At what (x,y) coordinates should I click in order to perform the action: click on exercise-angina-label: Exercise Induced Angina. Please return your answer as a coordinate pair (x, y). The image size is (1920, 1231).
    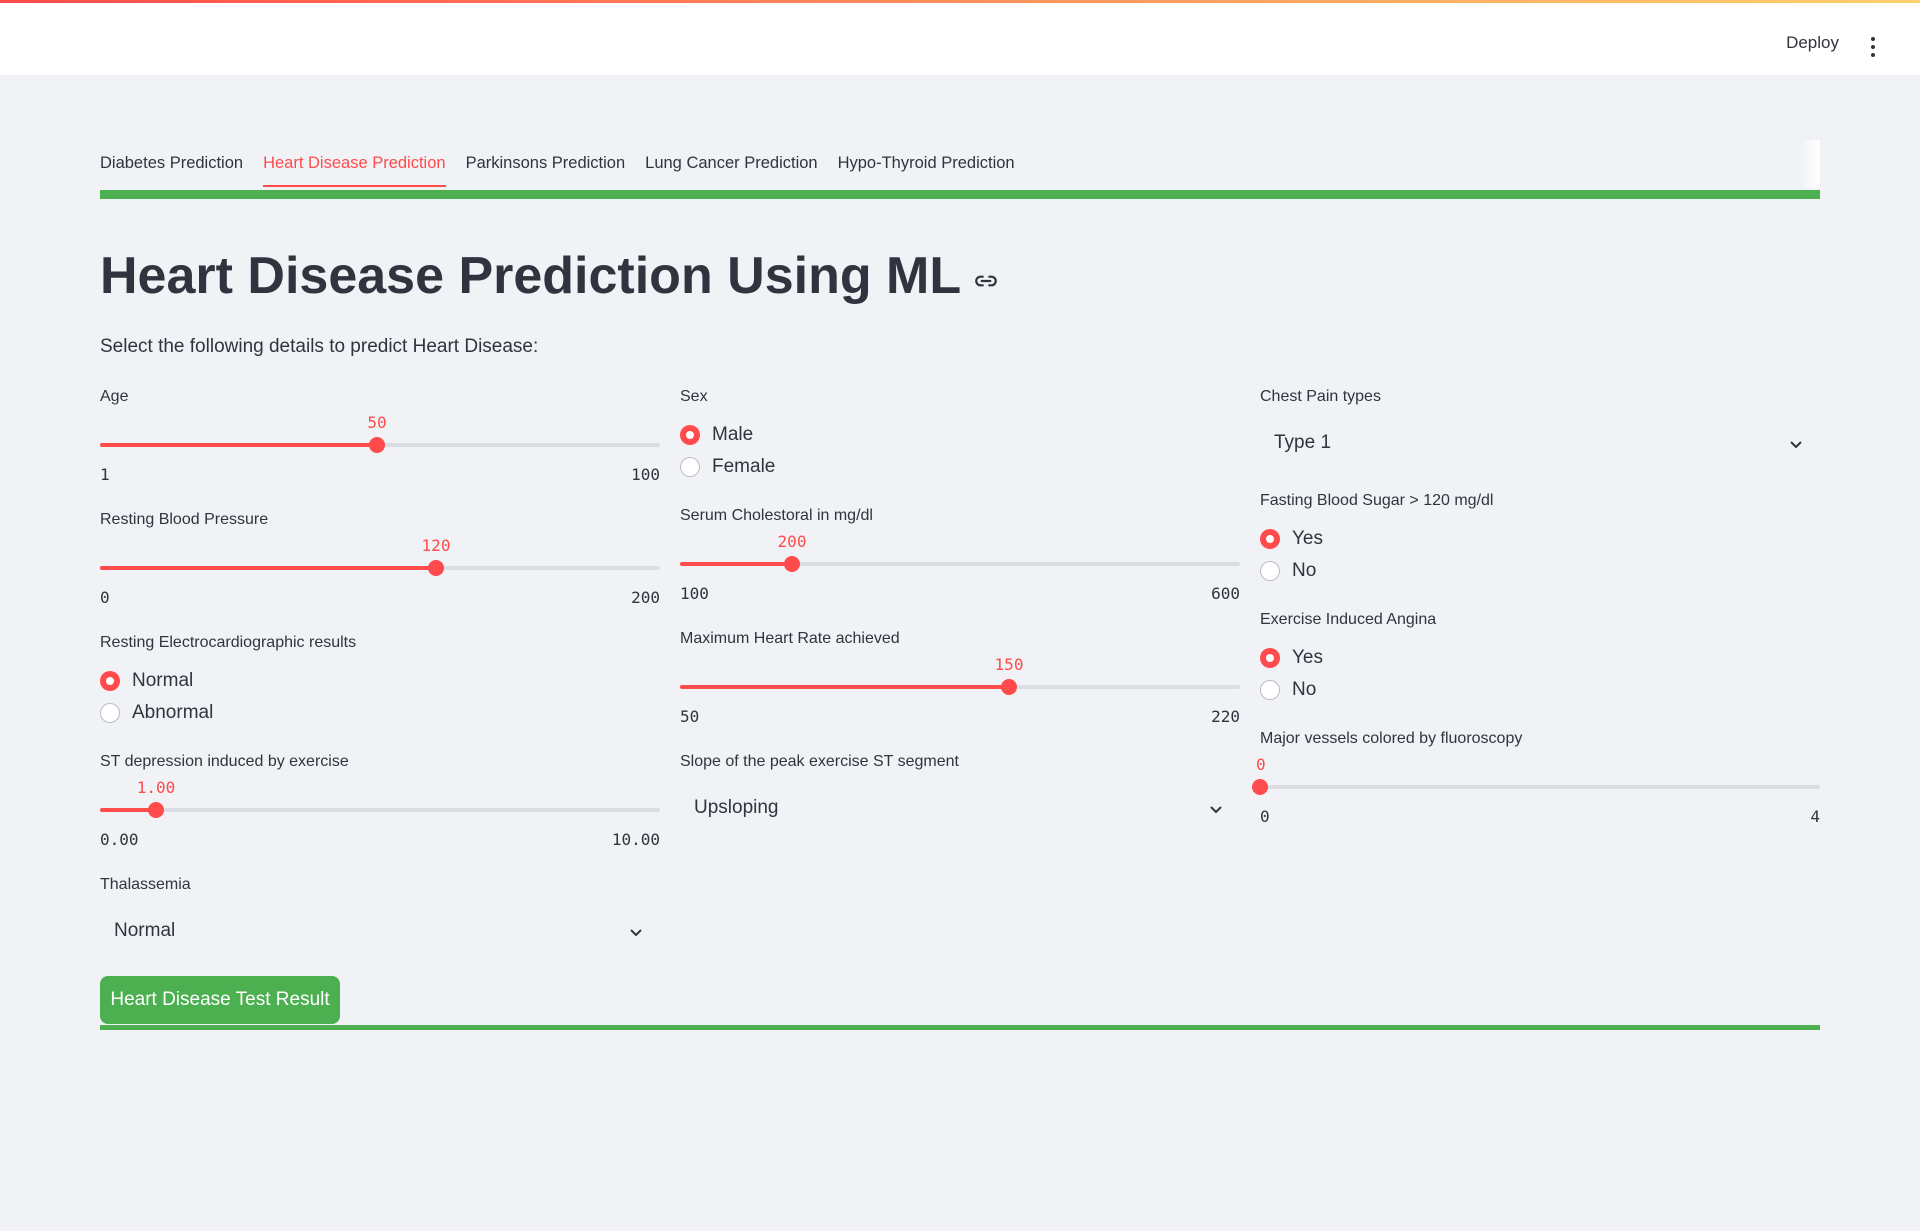
    Looking at the image, I should click on (1348, 619).